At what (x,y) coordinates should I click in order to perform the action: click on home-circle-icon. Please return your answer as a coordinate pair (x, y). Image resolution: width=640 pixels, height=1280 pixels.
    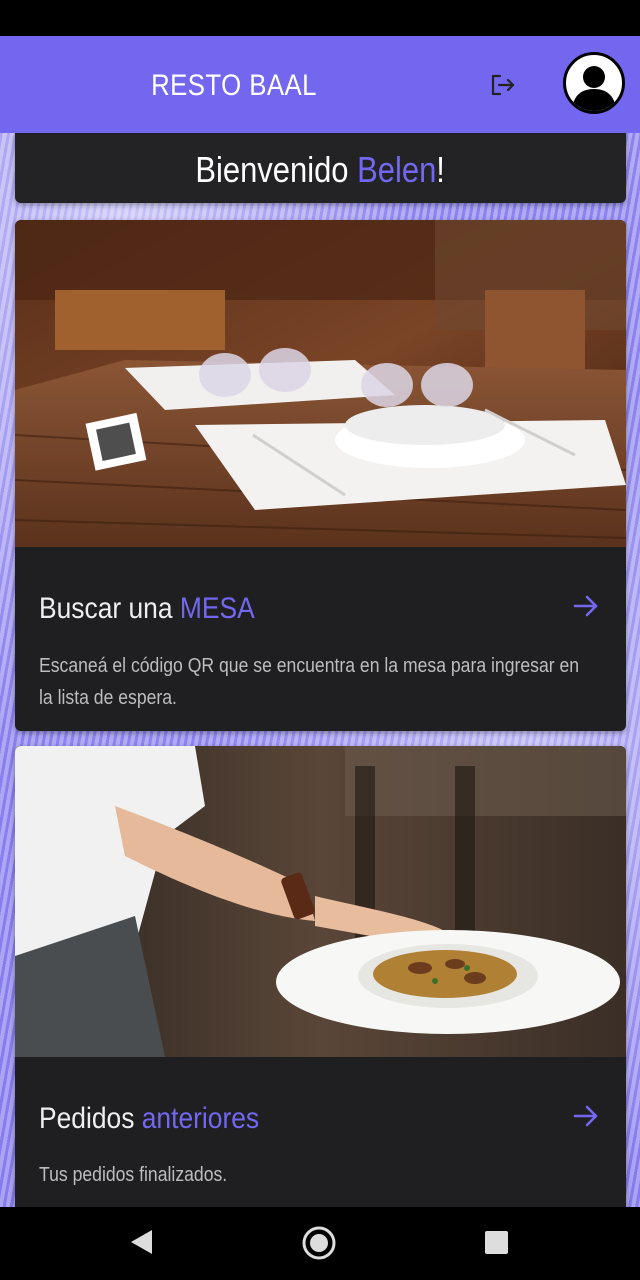
    Looking at the image, I should click on (319, 1245).